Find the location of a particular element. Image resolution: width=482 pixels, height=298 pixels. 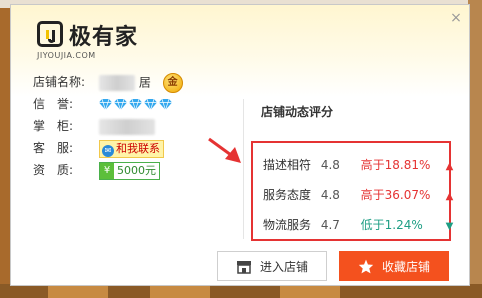

shop-name-label: 店铺名称: is located at coordinates (59, 82).